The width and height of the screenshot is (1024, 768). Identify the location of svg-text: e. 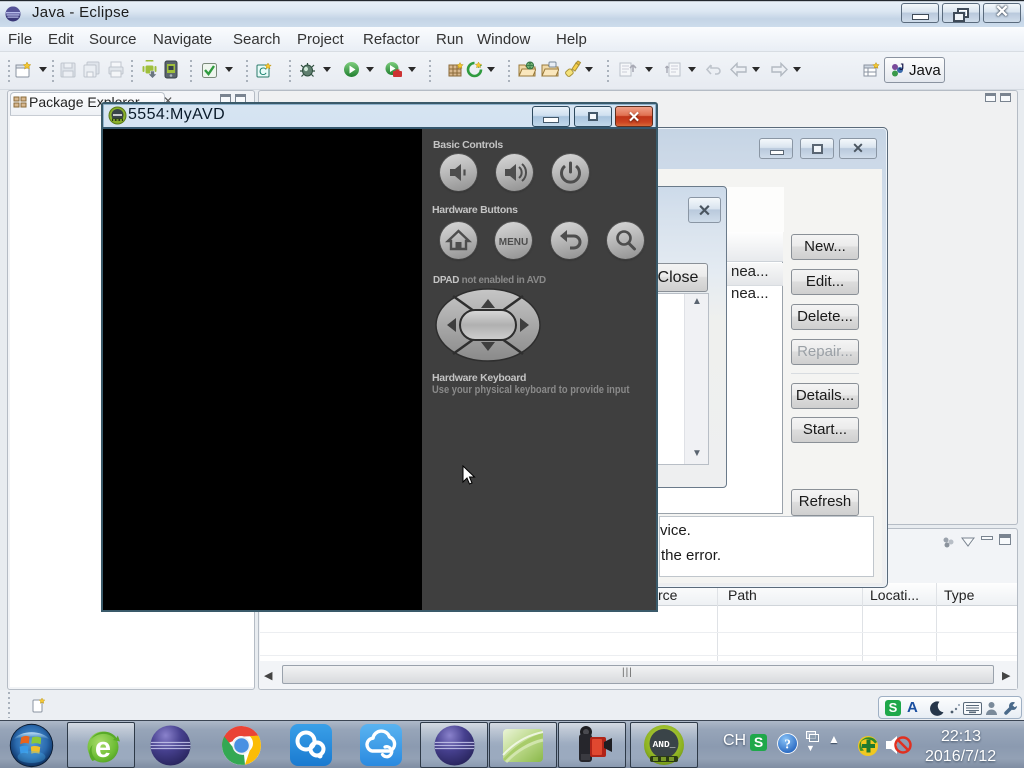
(103, 748).